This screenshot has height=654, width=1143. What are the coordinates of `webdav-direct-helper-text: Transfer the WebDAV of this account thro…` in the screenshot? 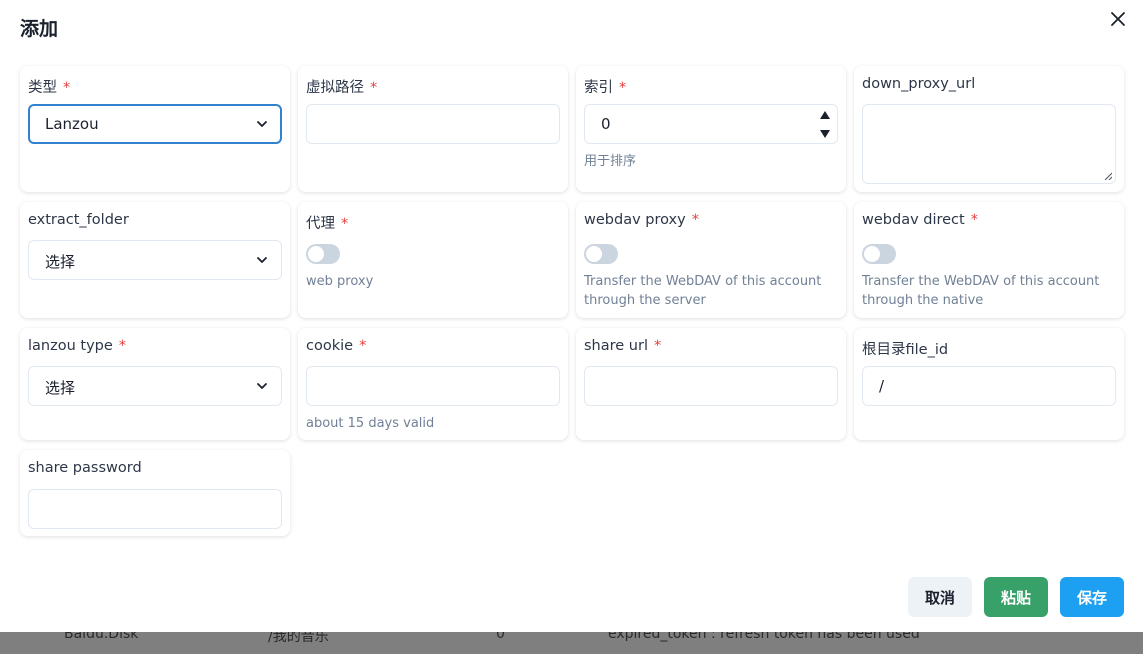 It's located at (981, 291).